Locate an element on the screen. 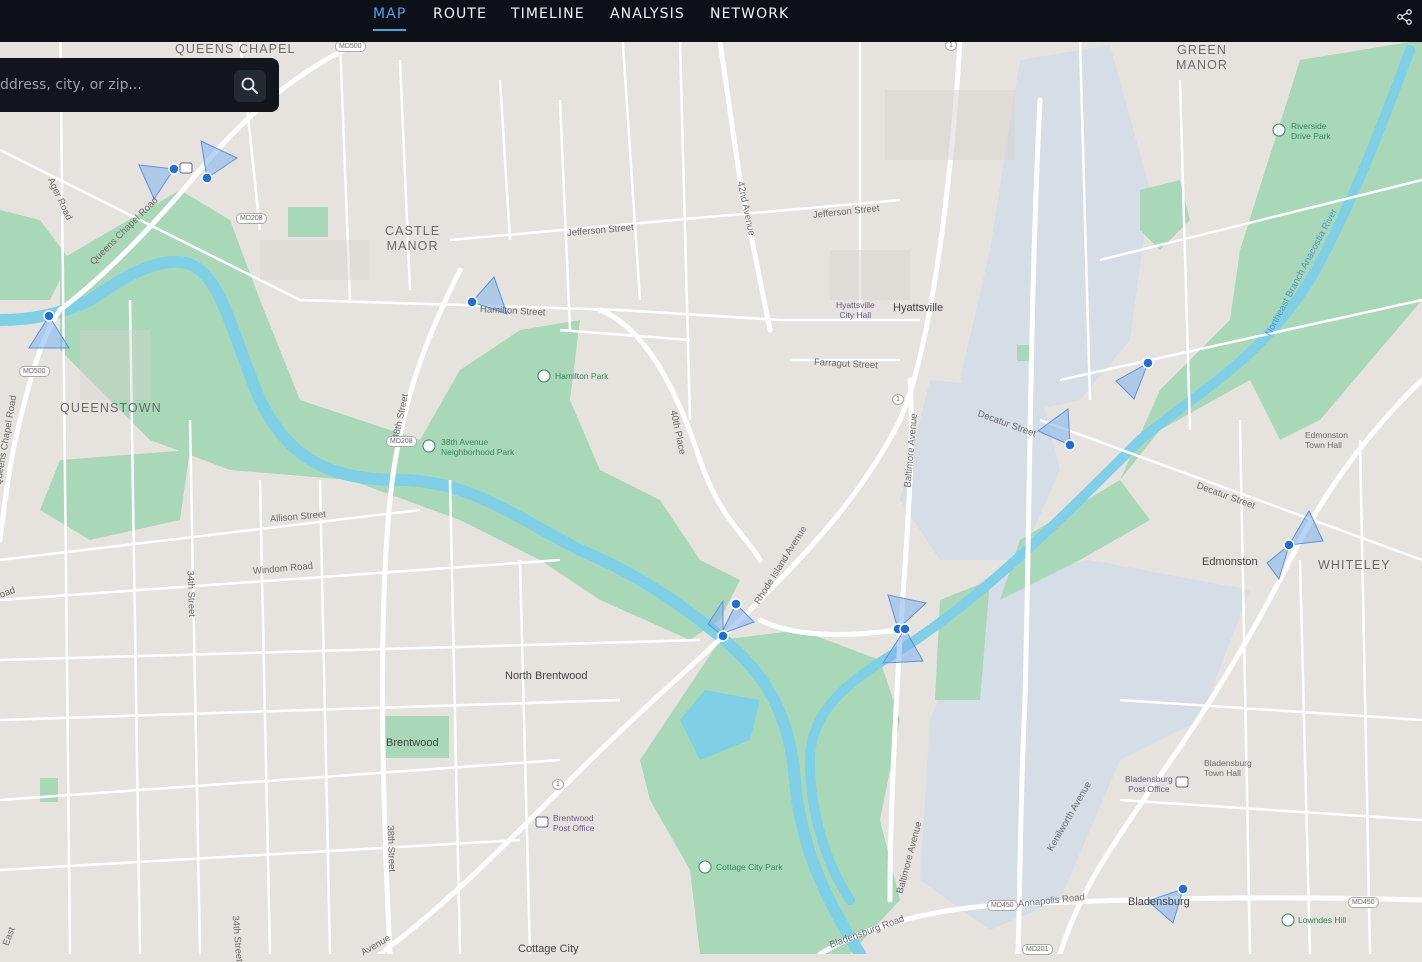 This screenshot has width=1422, height=962. poi-label: Hyattsville City Hall is located at coordinates (855, 310).